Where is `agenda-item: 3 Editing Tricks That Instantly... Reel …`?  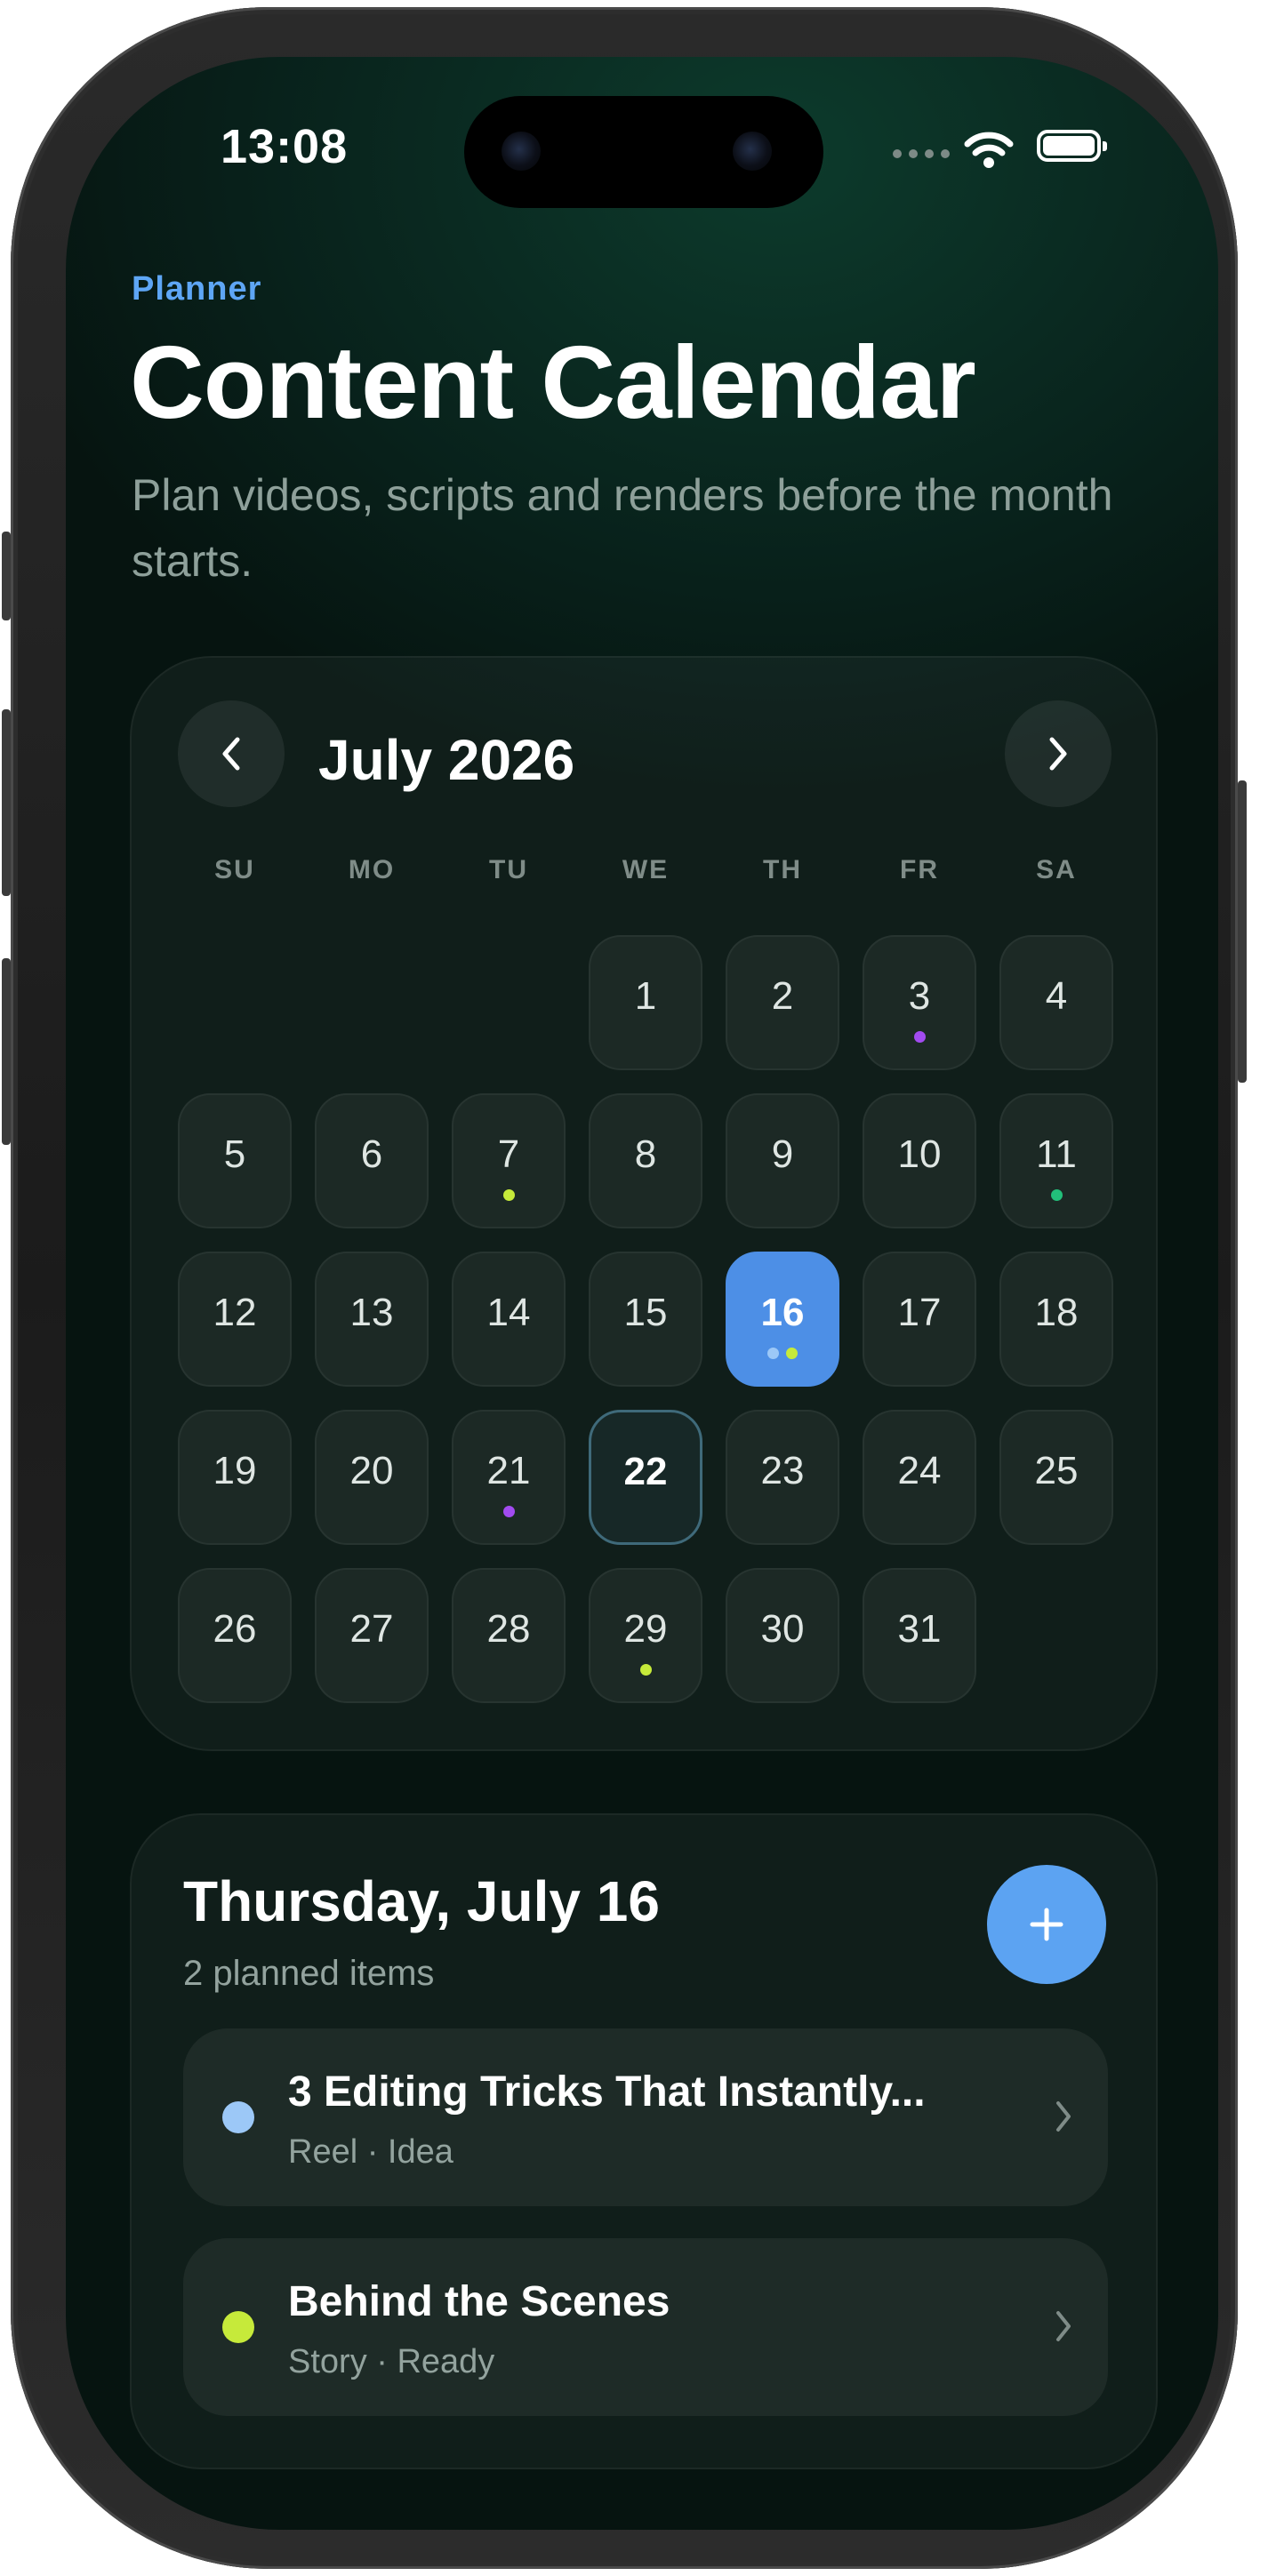 agenda-item: 3 Editing Tricks That Instantly... Reel … is located at coordinates (645, 2117).